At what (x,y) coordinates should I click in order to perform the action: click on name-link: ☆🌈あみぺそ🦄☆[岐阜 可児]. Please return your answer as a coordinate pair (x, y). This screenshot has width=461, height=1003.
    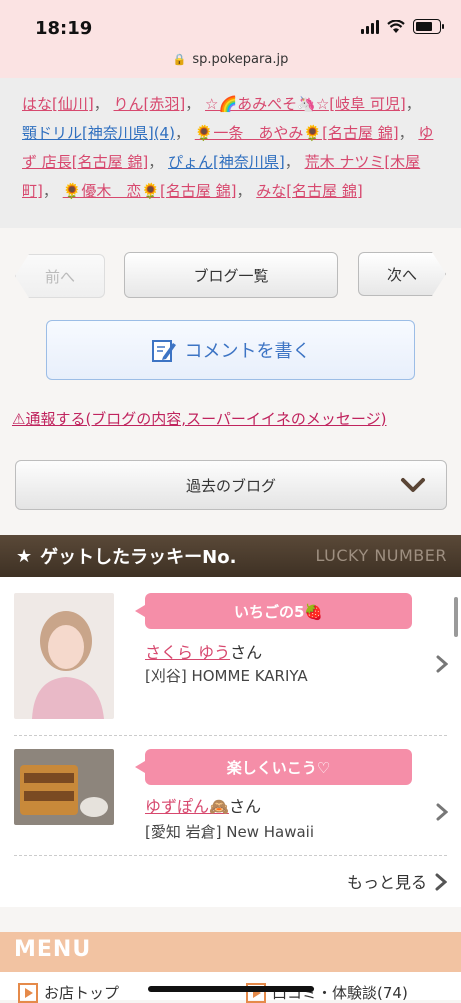
    Looking at the image, I should click on (305, 104).